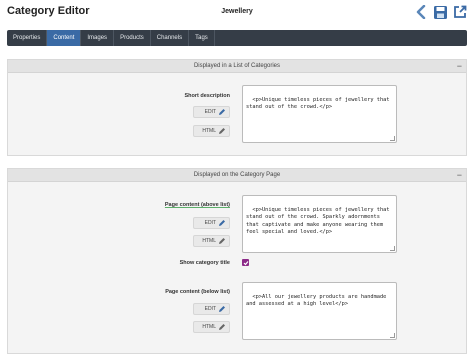 The height and width of the screenshot is (356, 474). I want to click on save-icon, so click(440, 12).